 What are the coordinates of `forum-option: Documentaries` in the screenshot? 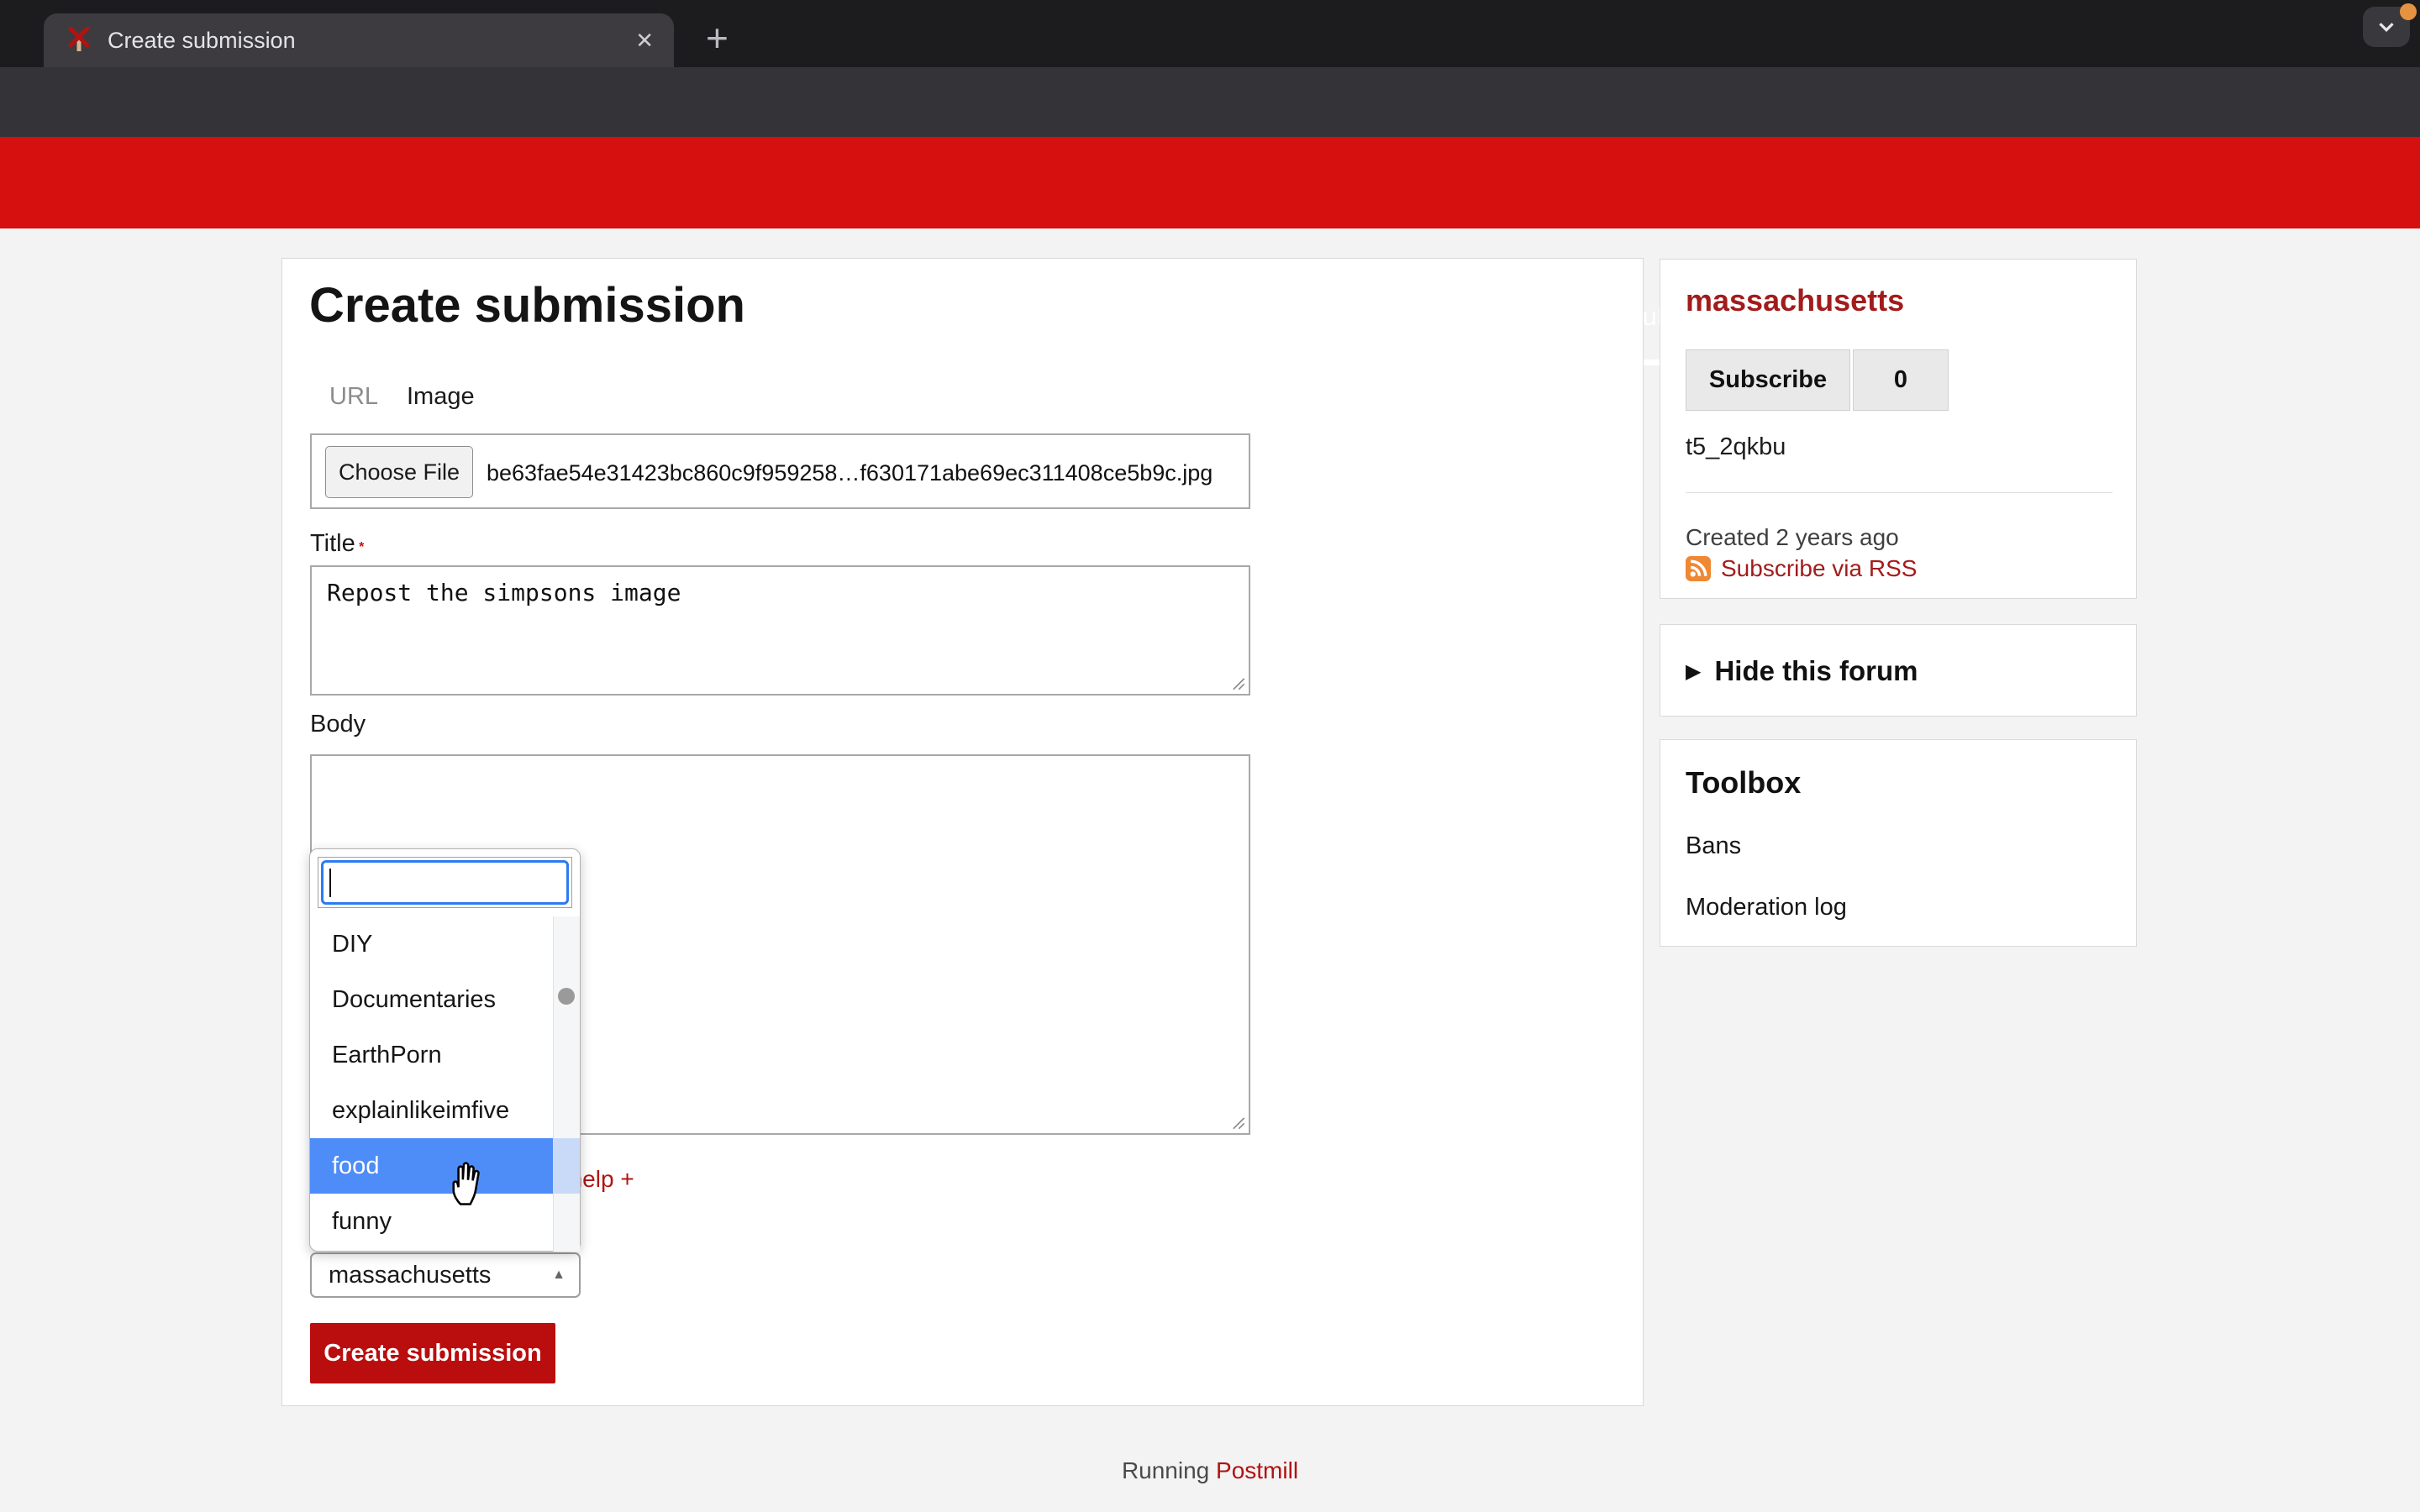 It's located at (432, 999).